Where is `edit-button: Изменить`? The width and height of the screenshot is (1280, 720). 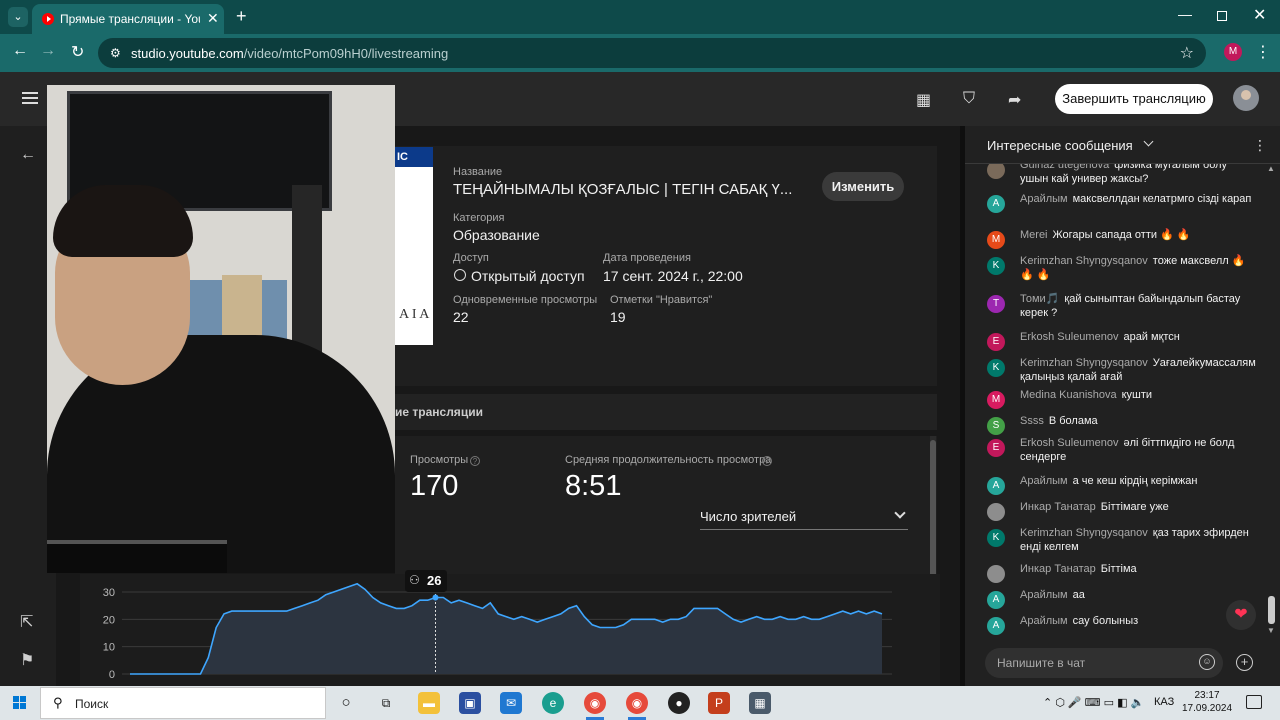 edit-button: Изменить is located at coordinates (863, 186).